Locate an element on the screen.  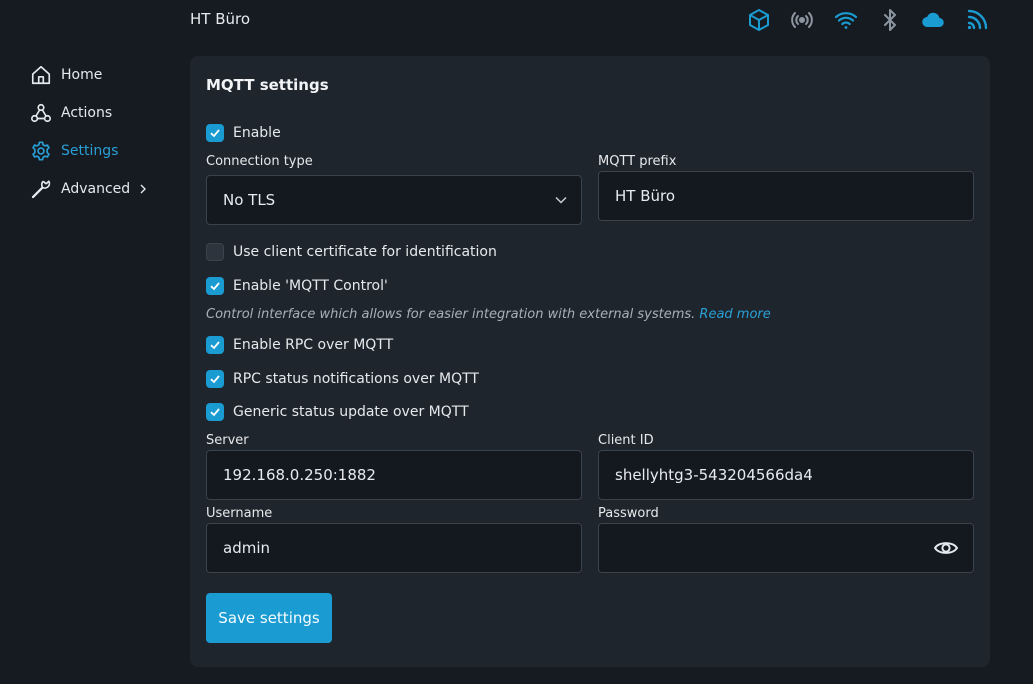
mqtt-control-label: Enable 'MQTT Control' is located at coordinates (310, 286).